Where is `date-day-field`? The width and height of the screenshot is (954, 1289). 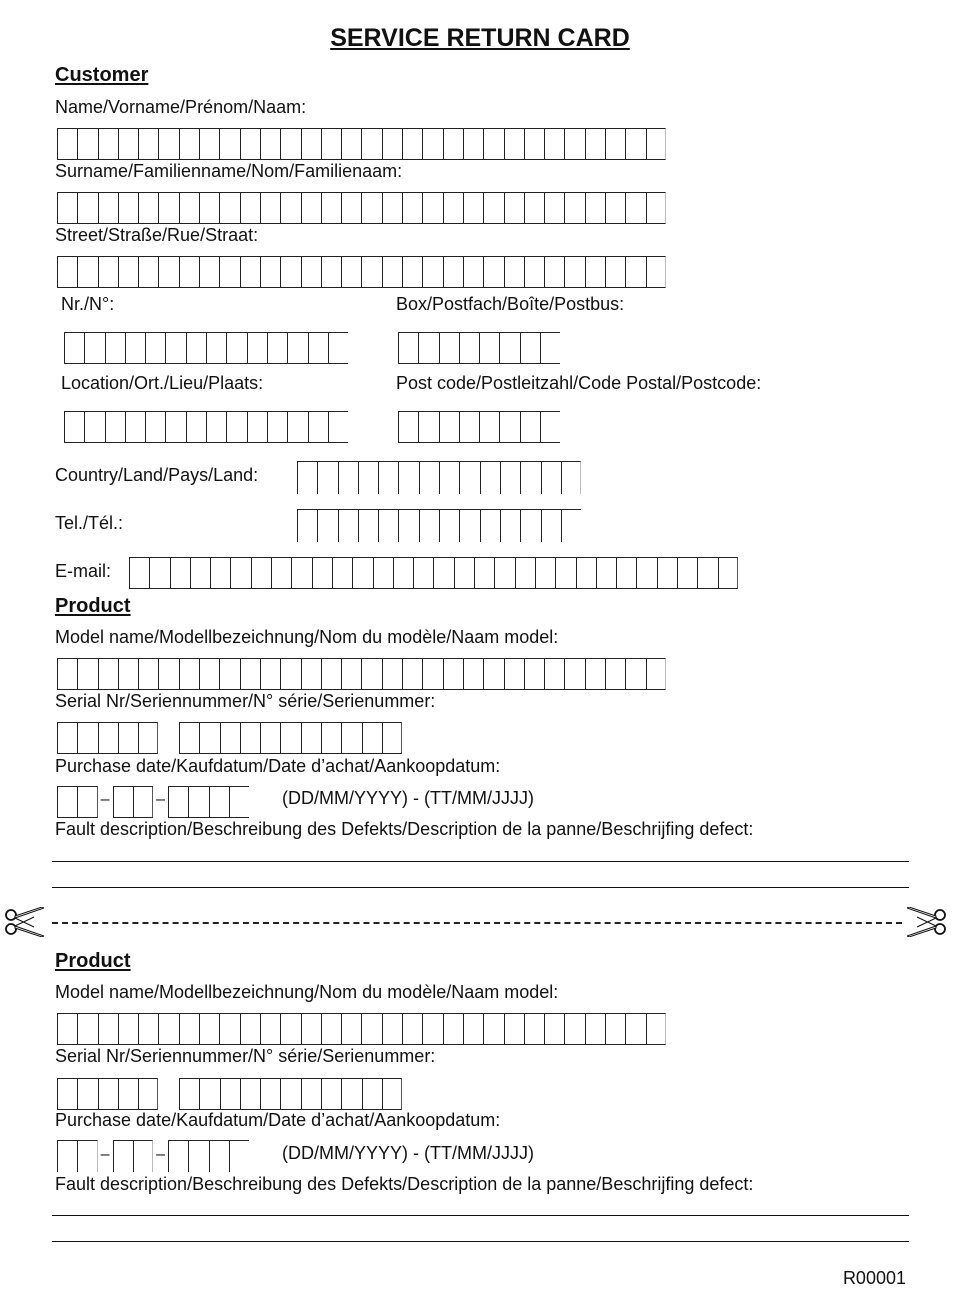 date-day-field is located at coordinates (77, 1156).